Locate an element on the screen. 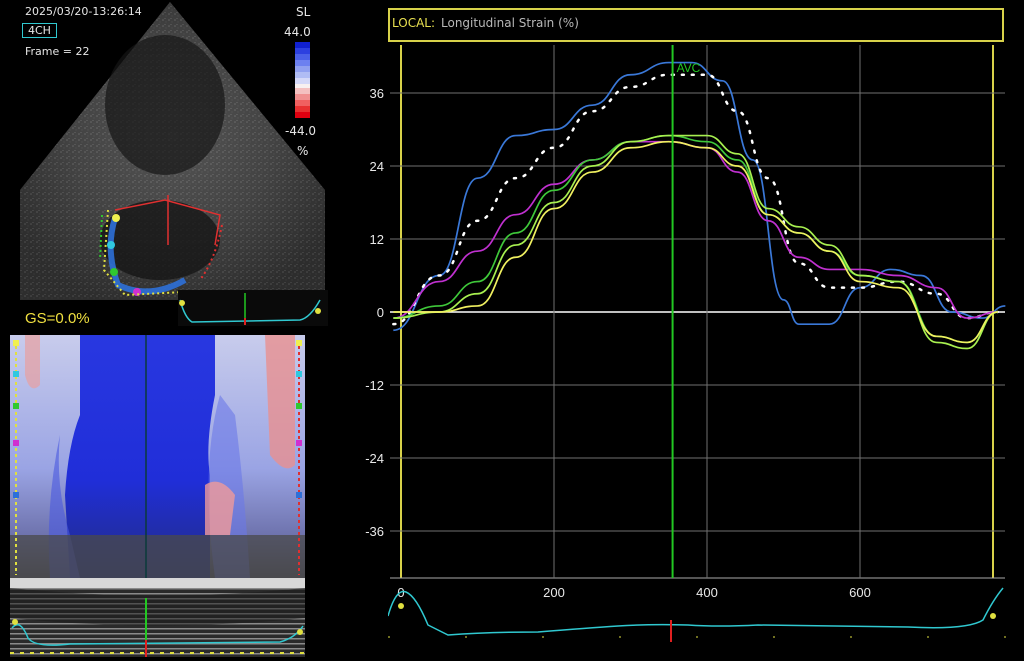 The image size is (1024, 661). scale-min: -44.0 is located at coordinates (301, 131).